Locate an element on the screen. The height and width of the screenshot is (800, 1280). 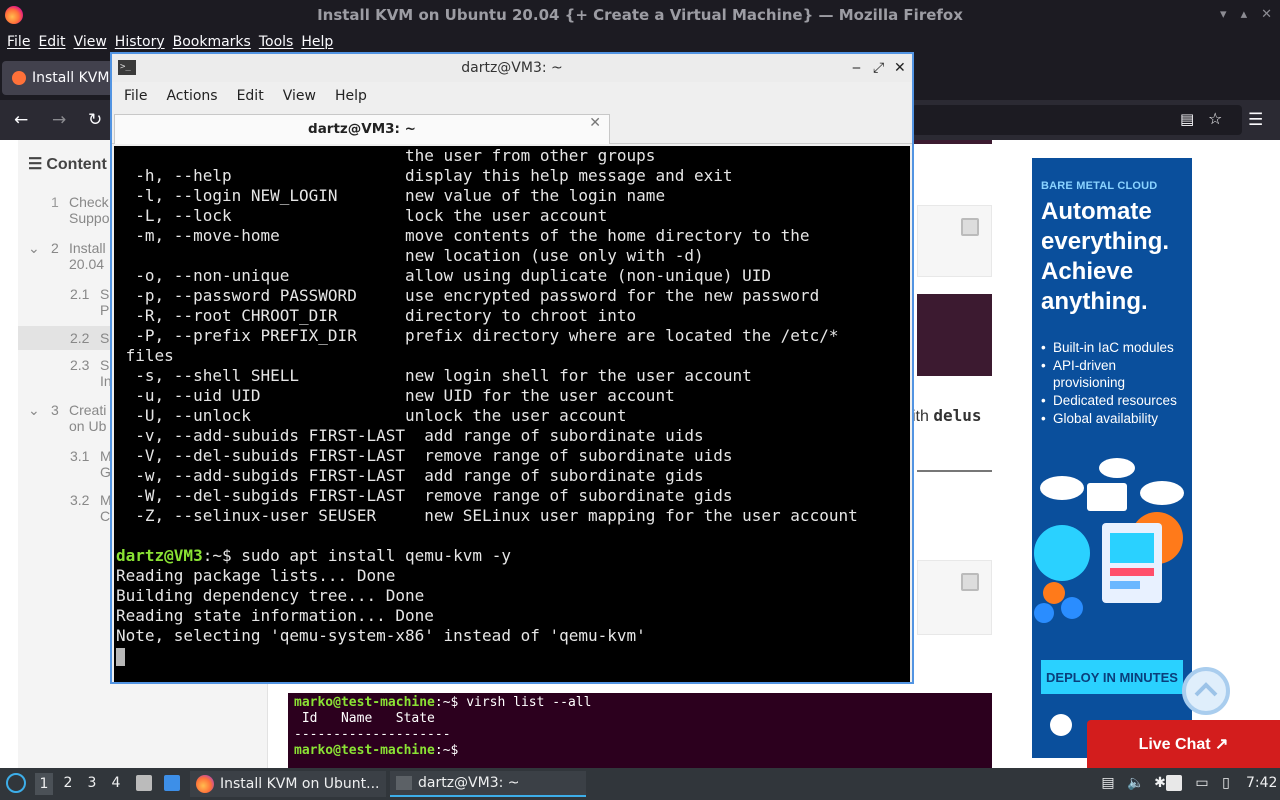
reload-icon: ↻ is located at coordinates (95, 120).